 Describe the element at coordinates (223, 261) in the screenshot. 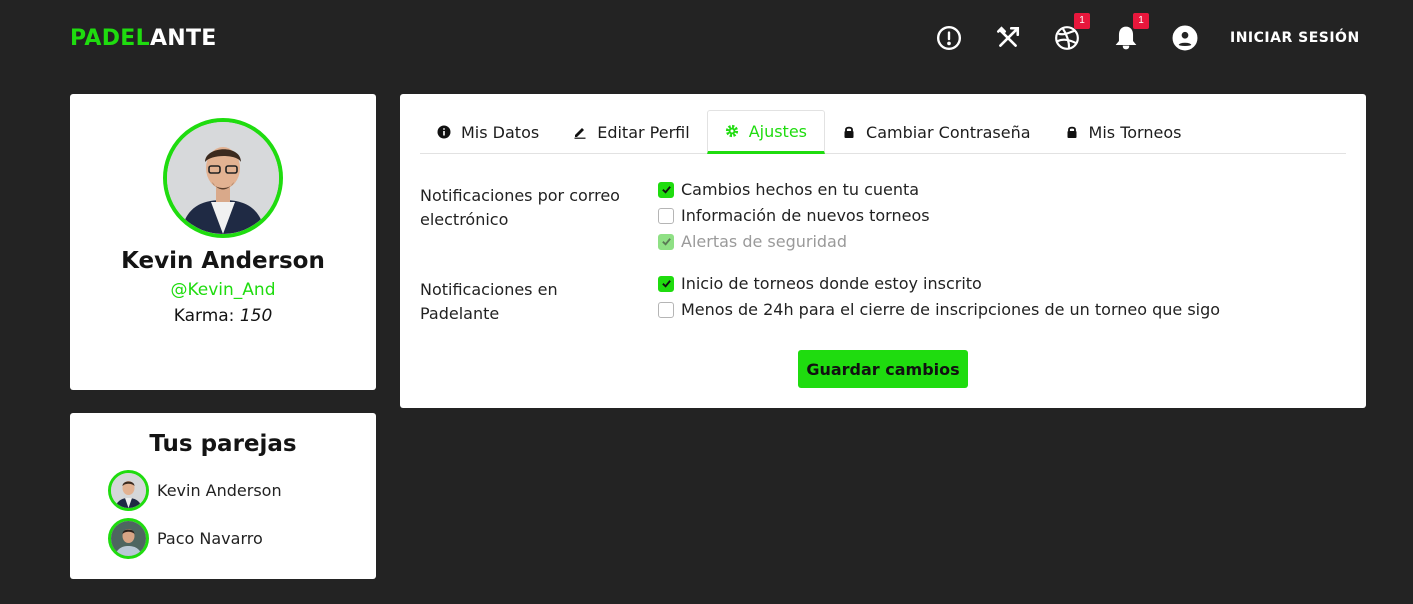

I see `profile-name: Kevin Anderson` at that location.